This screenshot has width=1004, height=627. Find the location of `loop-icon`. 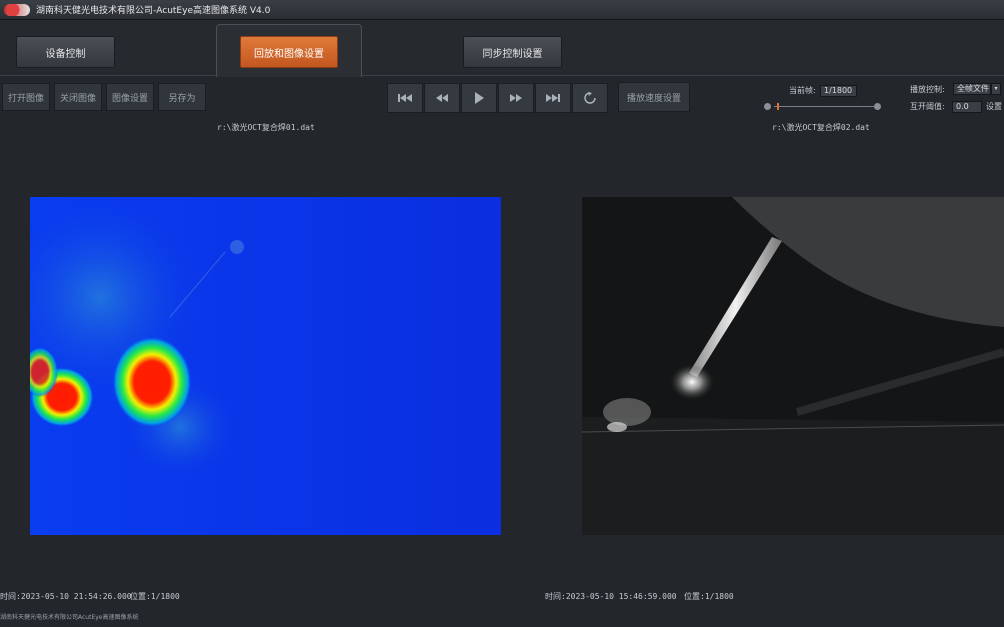

loop-icon is located at coordinates (590, 98).